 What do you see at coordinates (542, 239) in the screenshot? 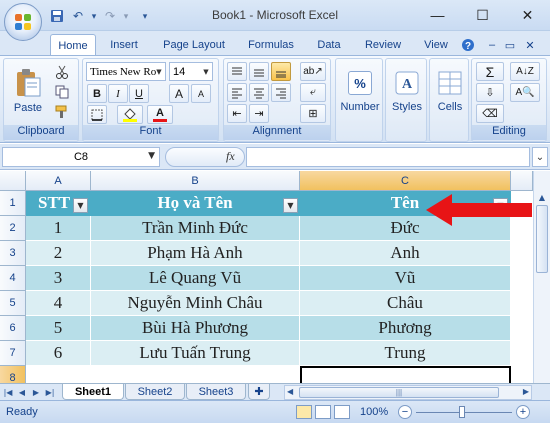
I see `vertical-scroll-thumb` at bounding box center [542, 239].